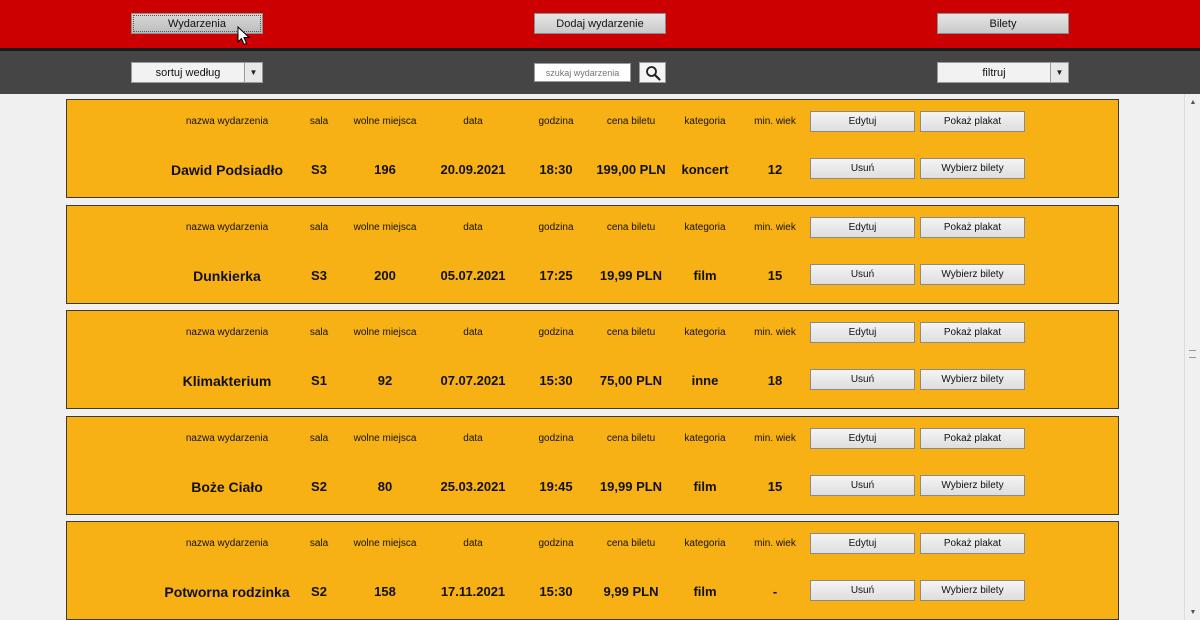 This screenshot has width=1200, height=620. I want to click on event-name: Dawid Podsiadło, so click(227, 170).